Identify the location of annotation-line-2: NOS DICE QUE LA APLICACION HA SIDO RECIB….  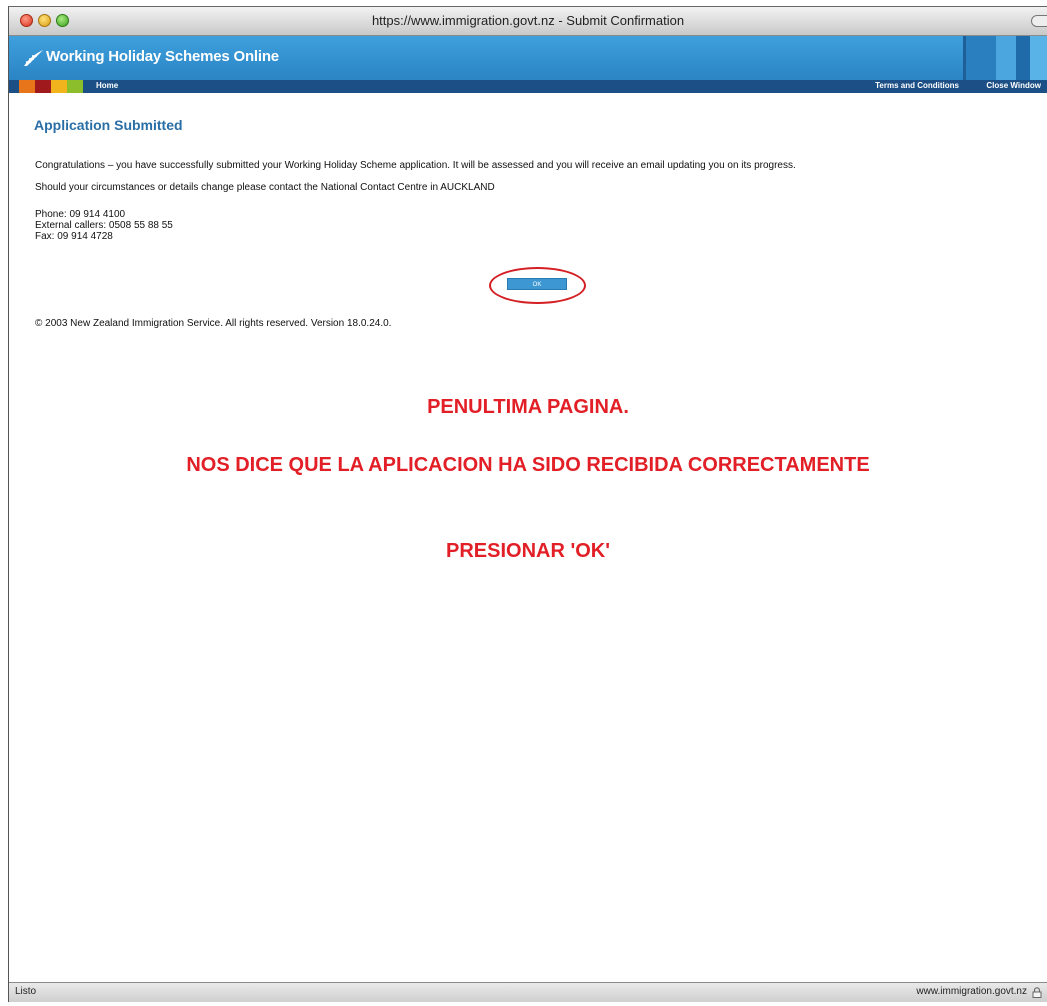
(528, 465).